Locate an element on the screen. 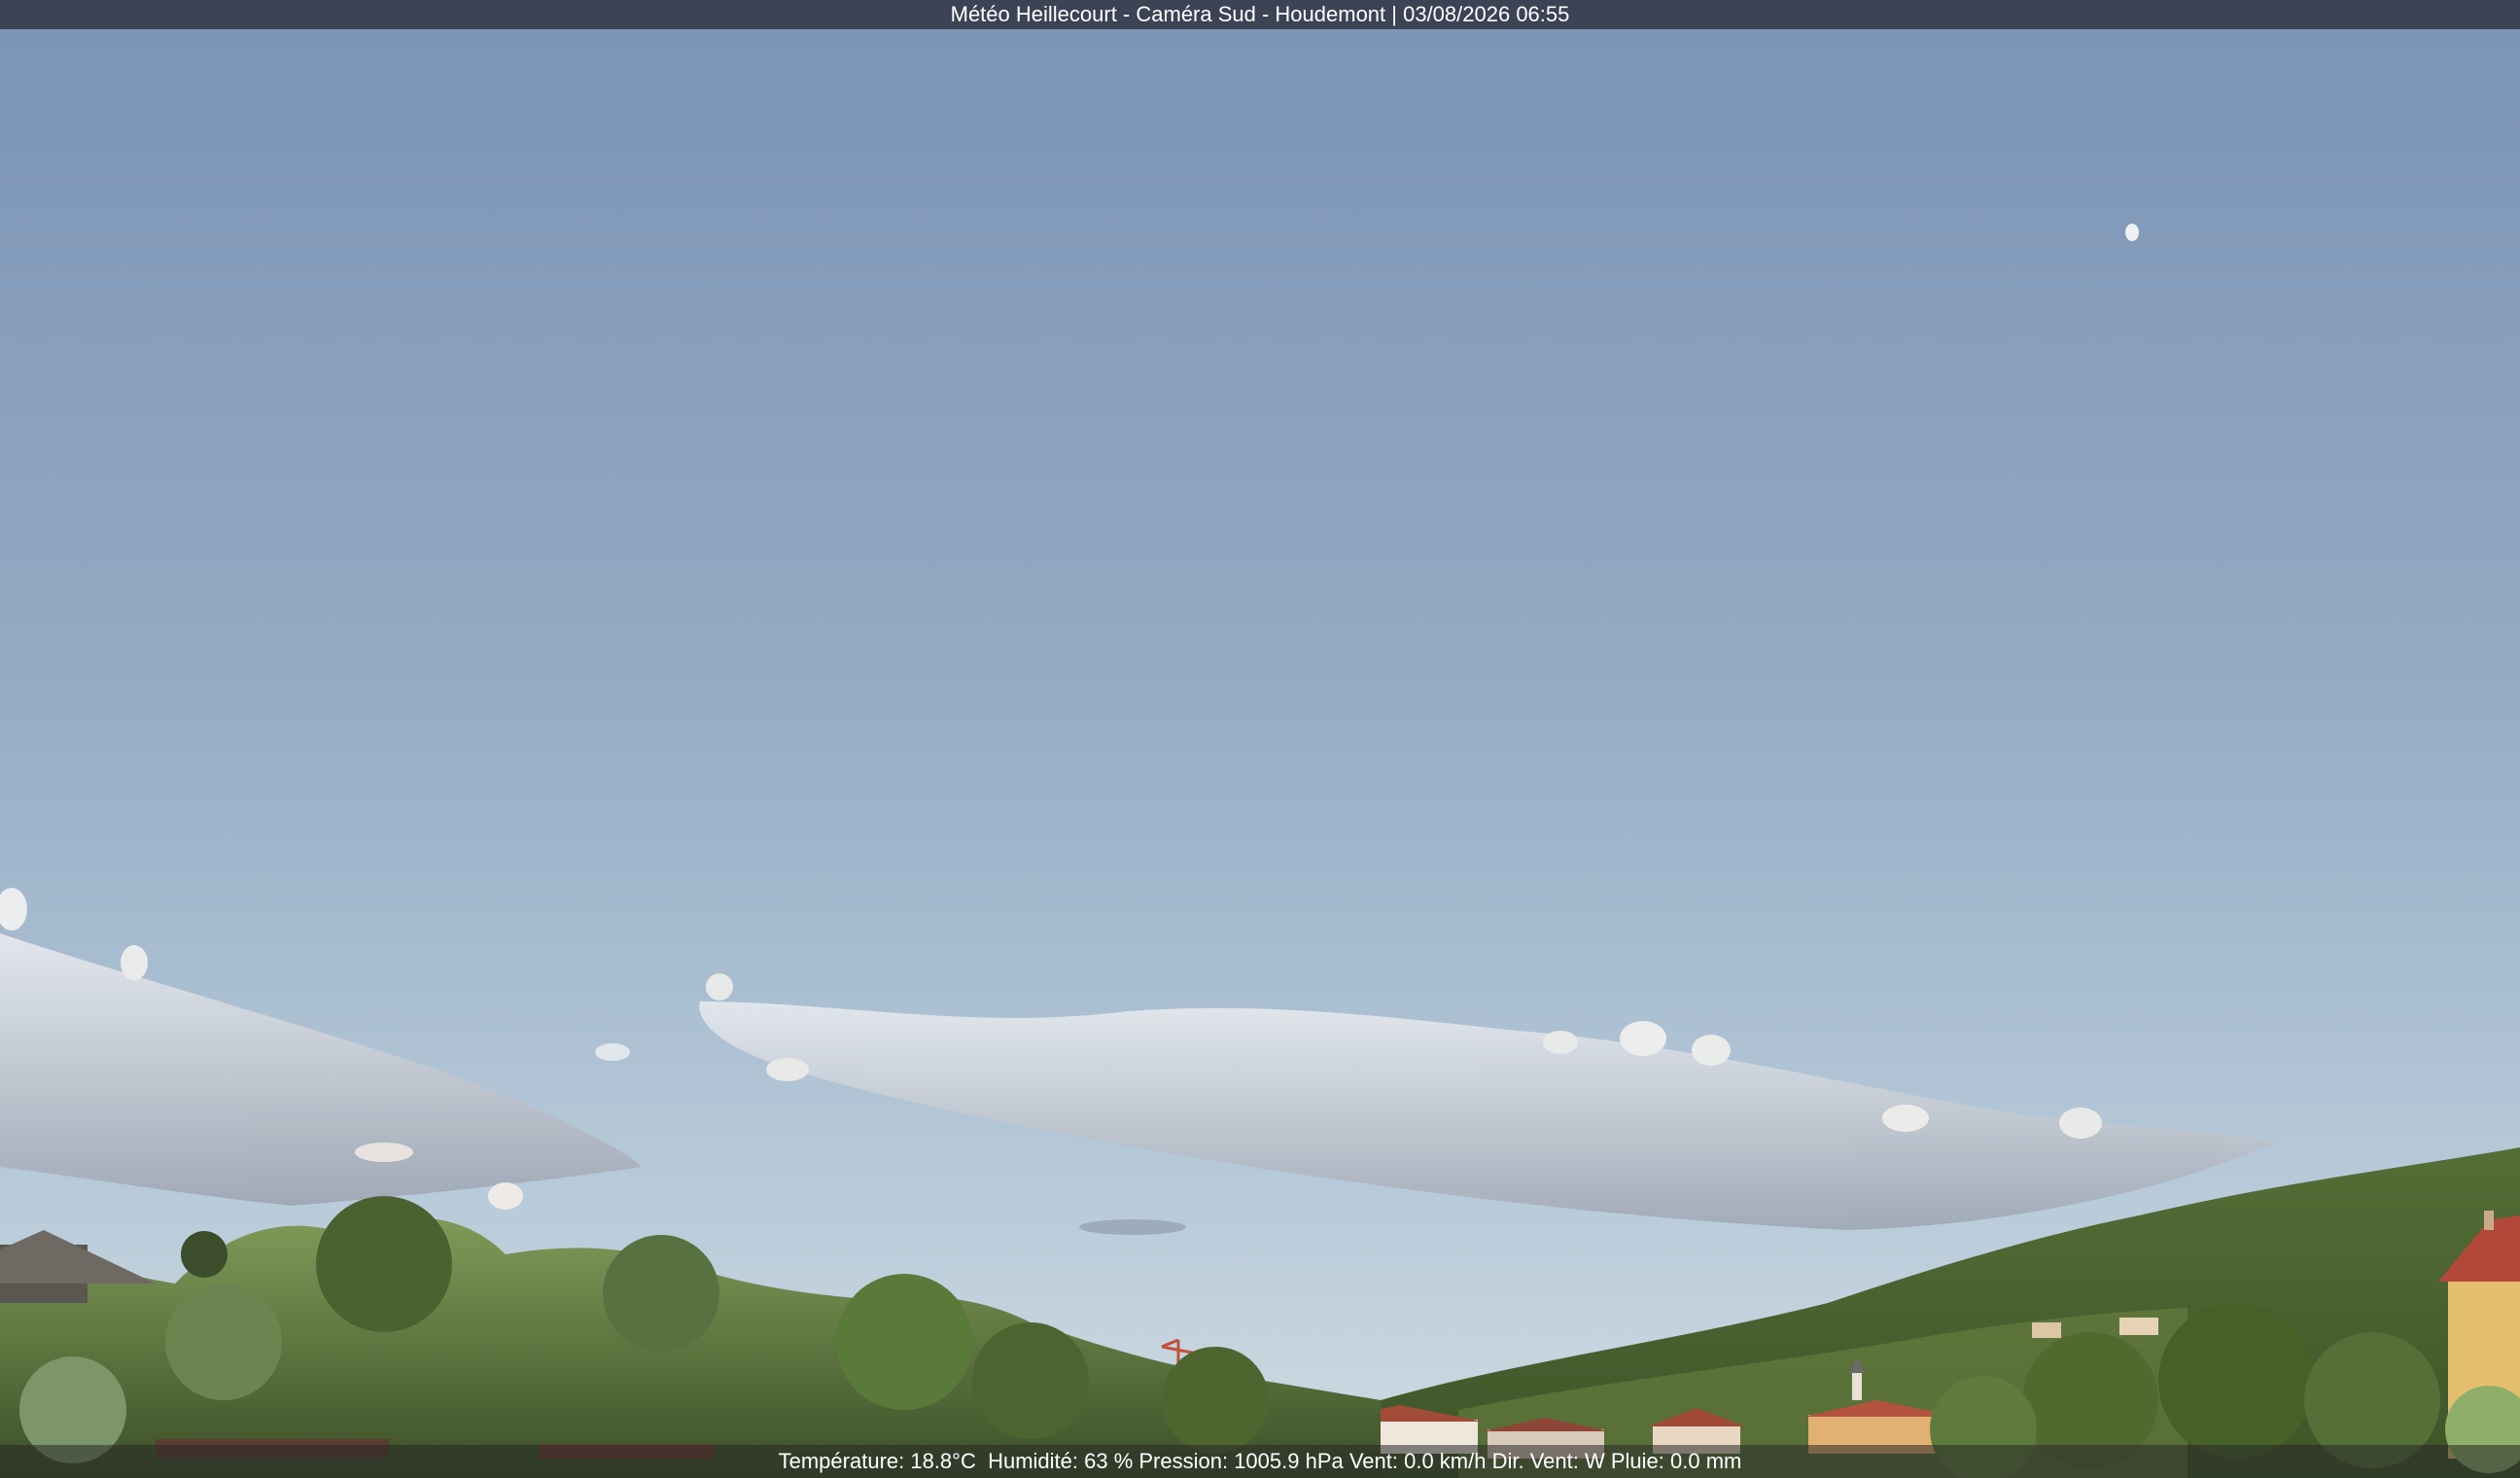  moon is located at coordinates (2132, 232).